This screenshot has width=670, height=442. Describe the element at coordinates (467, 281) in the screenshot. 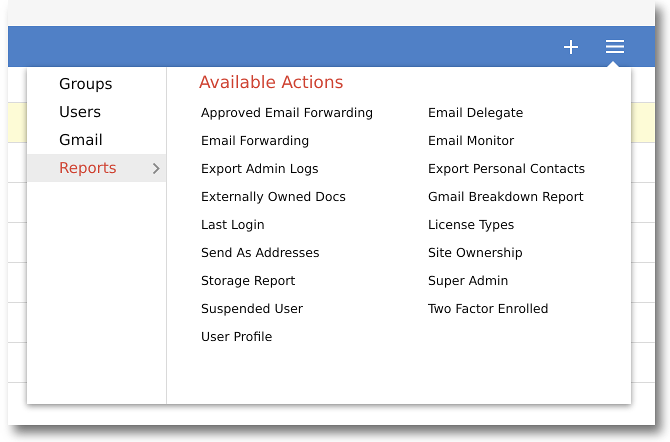

I see `action-link: Super Admin` at that location.